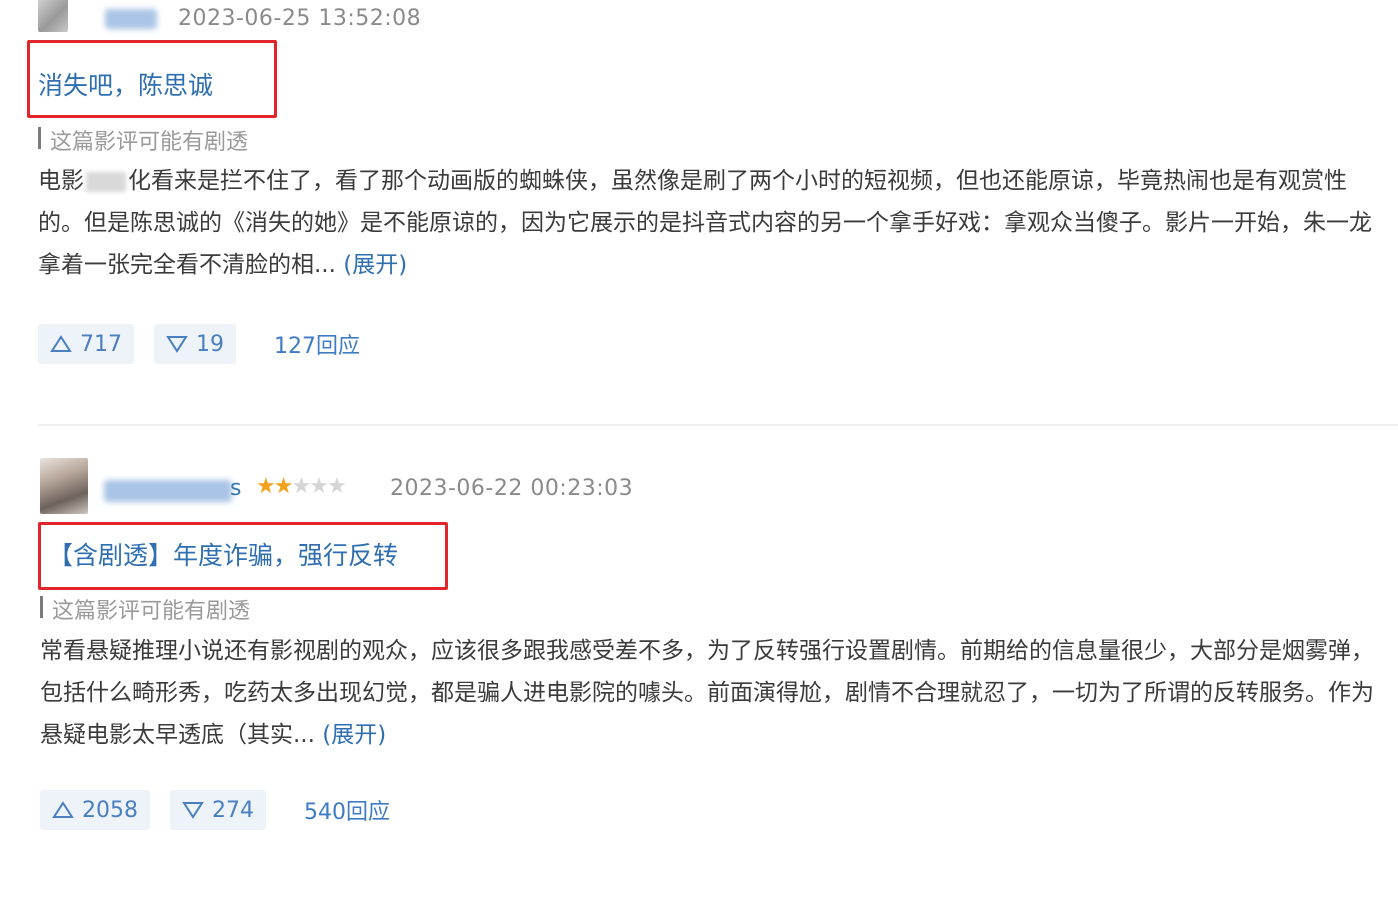 The width and height of the screenshot is (1398, 897). I want to click on downvote-count: 274, so click(233, 810).